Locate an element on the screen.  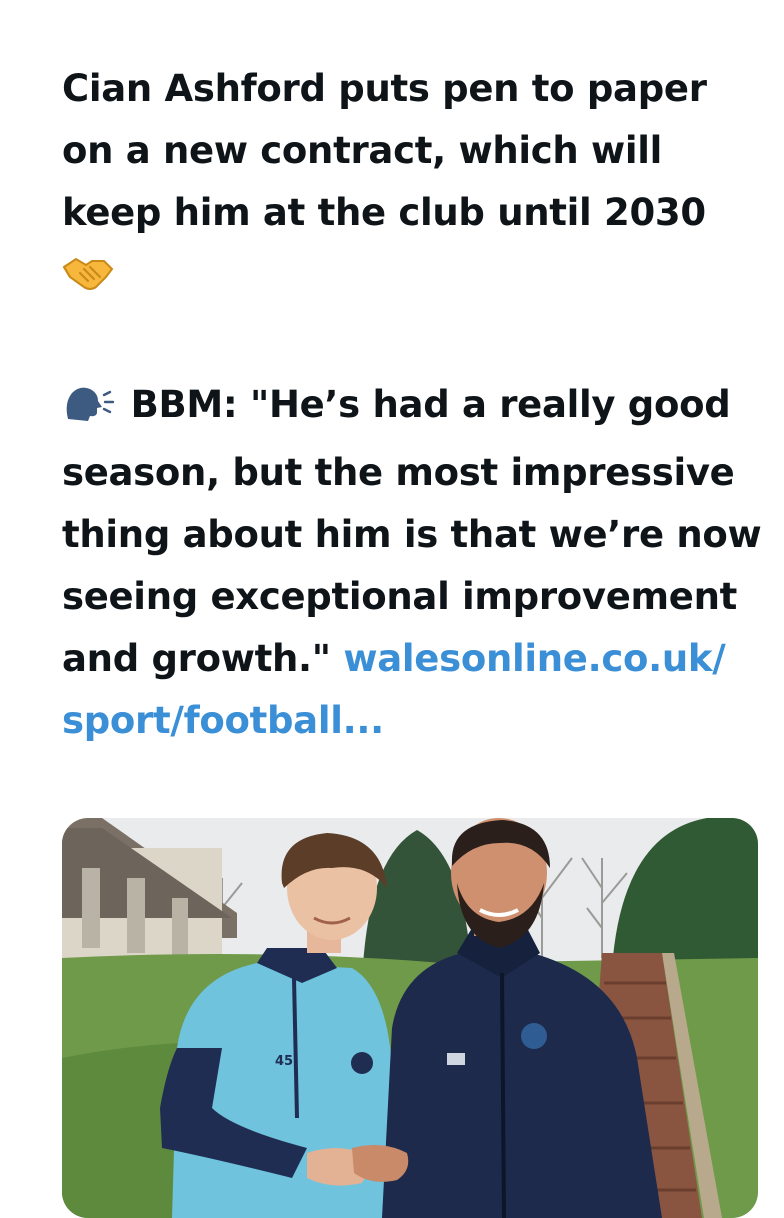
handshake-hands is located at coordinates (358, 1165).